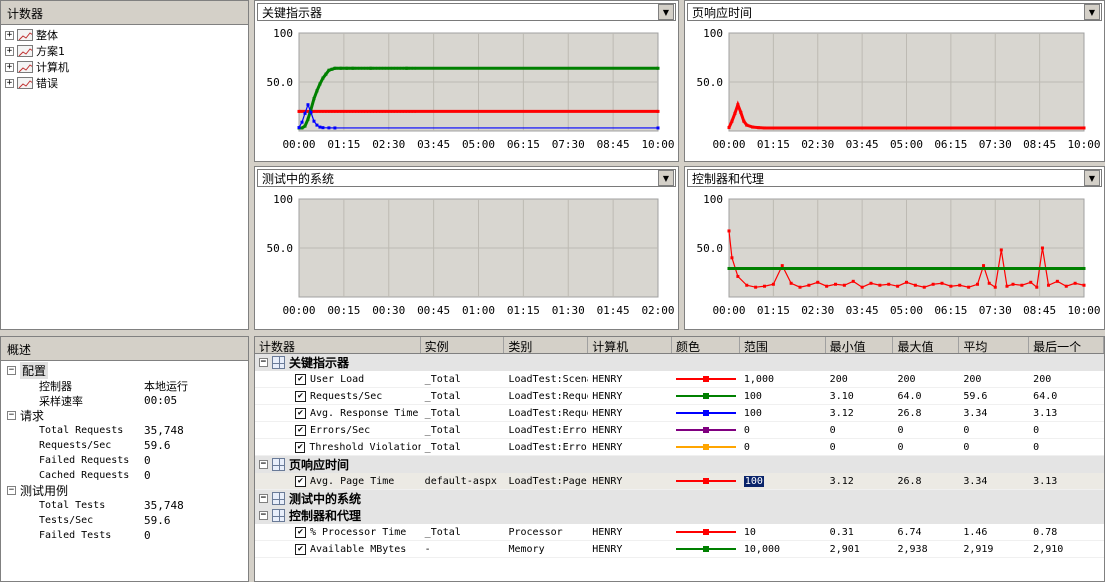 The image size is (1105, 582). What do you see at coordinates (546, 345) in the screenshot?
I see `column-header: 类别` at bounding box center [546, 345].